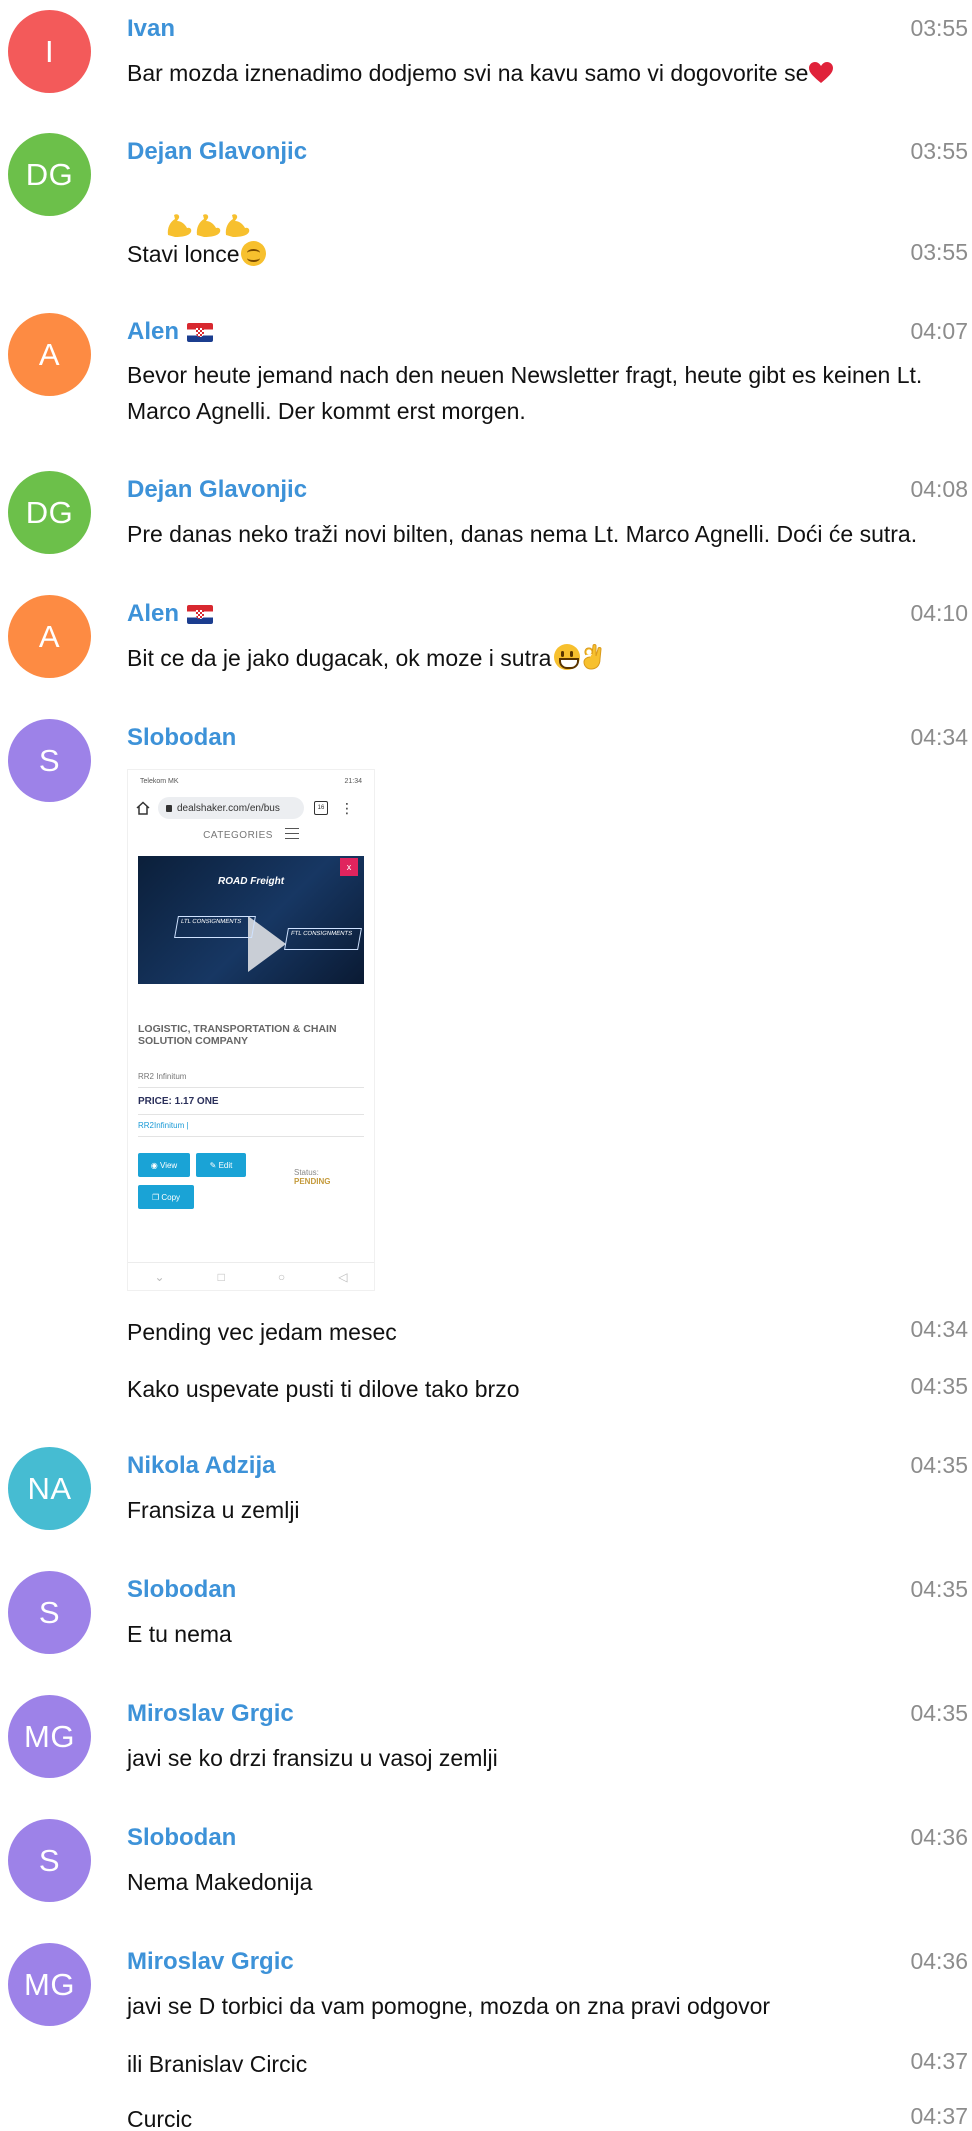 The height and width of the screenshot is (2131, 972). Describe the element at coordinates (221, 1277) in the screenshot. I see `square-icon: □` at that location.